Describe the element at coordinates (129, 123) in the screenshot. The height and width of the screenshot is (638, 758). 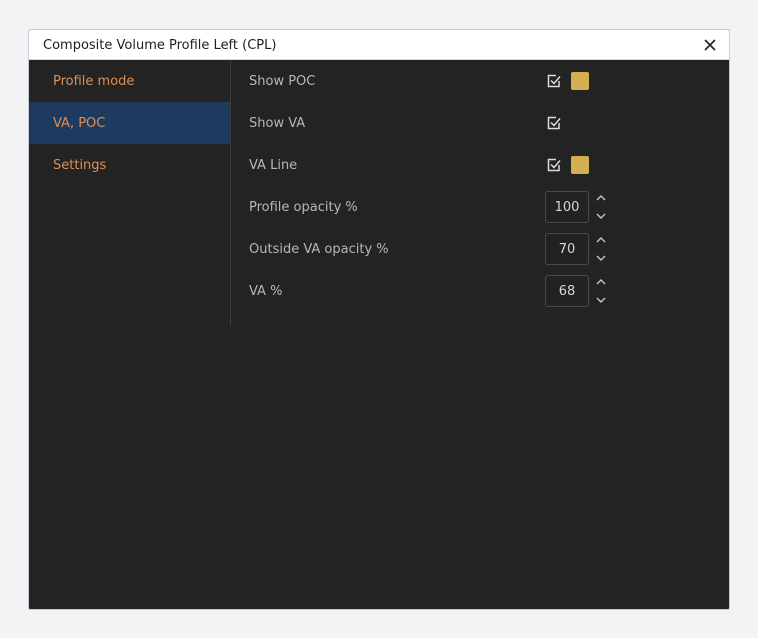
I see `sidebar-item-va-poc: VA, POC` at that location.